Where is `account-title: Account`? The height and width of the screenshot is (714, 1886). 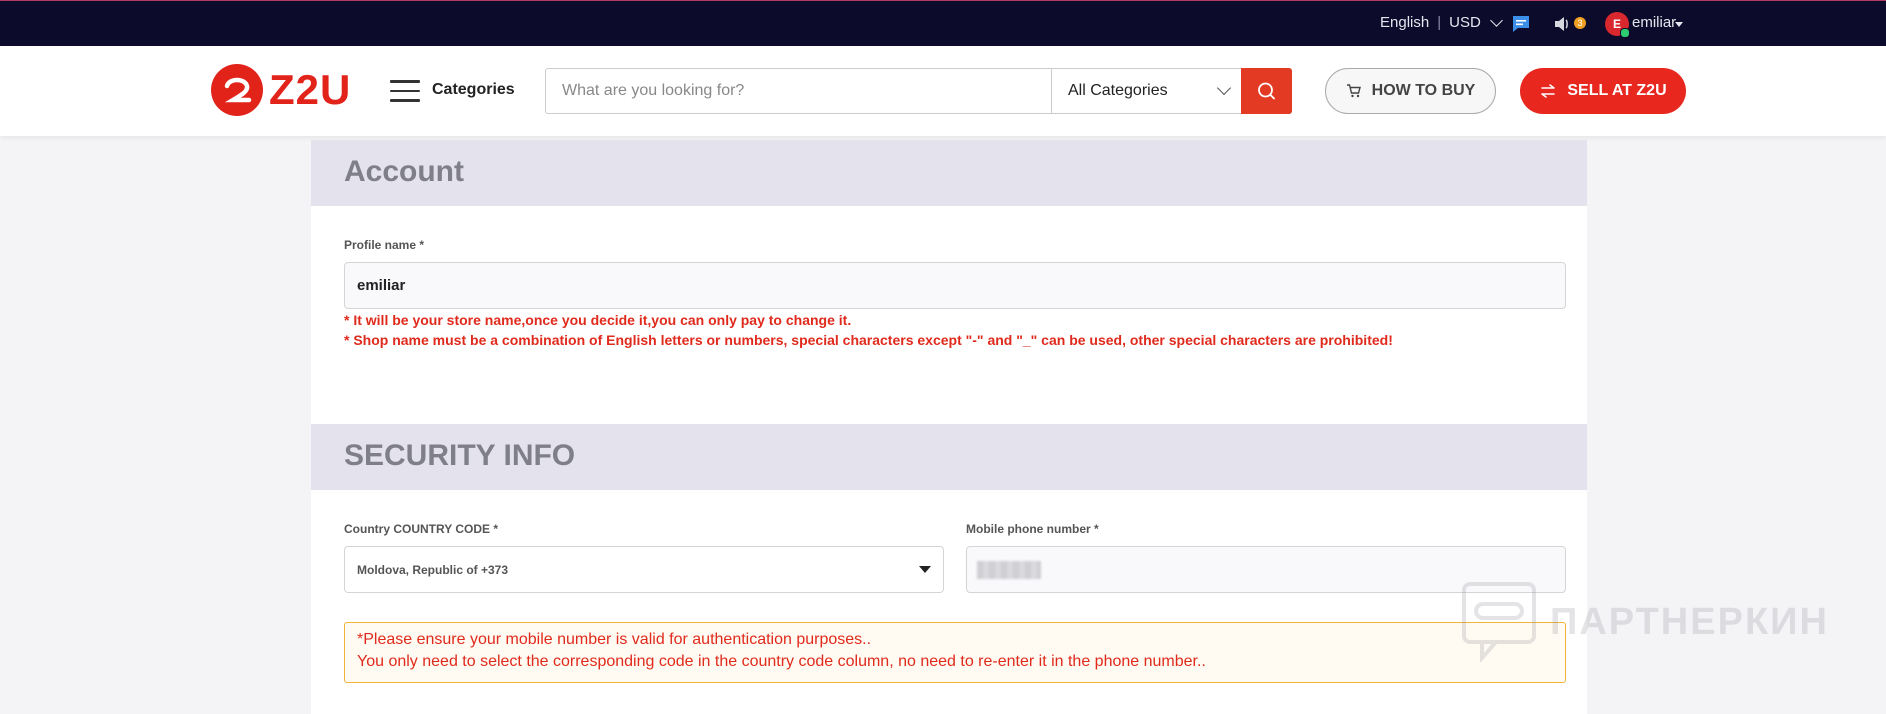 account-title: Account is located at coordinates (404, 171).